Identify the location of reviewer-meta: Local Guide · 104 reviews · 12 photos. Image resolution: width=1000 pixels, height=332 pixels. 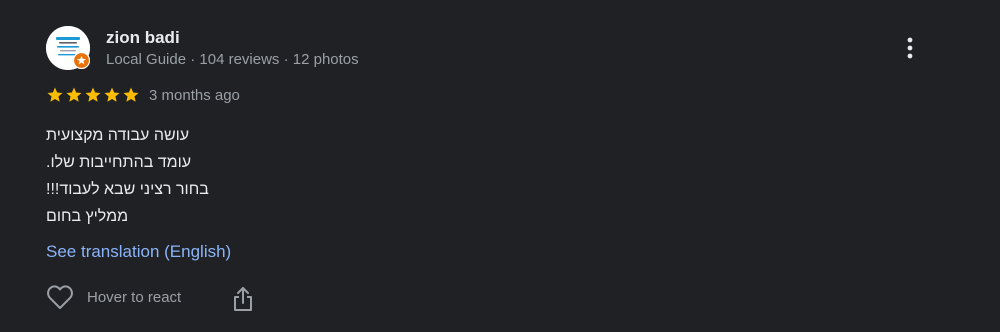
(232, 59).